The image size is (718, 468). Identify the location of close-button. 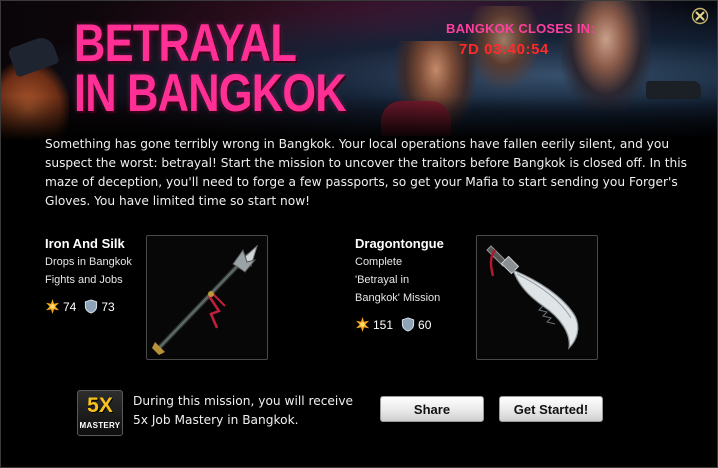
(700, 16).